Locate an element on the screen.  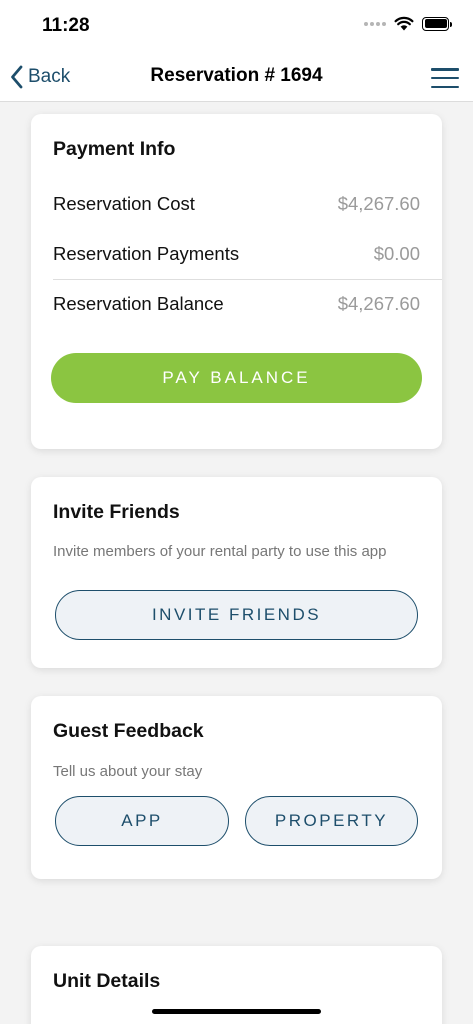
status-icons is located at coordinates (408, 23).